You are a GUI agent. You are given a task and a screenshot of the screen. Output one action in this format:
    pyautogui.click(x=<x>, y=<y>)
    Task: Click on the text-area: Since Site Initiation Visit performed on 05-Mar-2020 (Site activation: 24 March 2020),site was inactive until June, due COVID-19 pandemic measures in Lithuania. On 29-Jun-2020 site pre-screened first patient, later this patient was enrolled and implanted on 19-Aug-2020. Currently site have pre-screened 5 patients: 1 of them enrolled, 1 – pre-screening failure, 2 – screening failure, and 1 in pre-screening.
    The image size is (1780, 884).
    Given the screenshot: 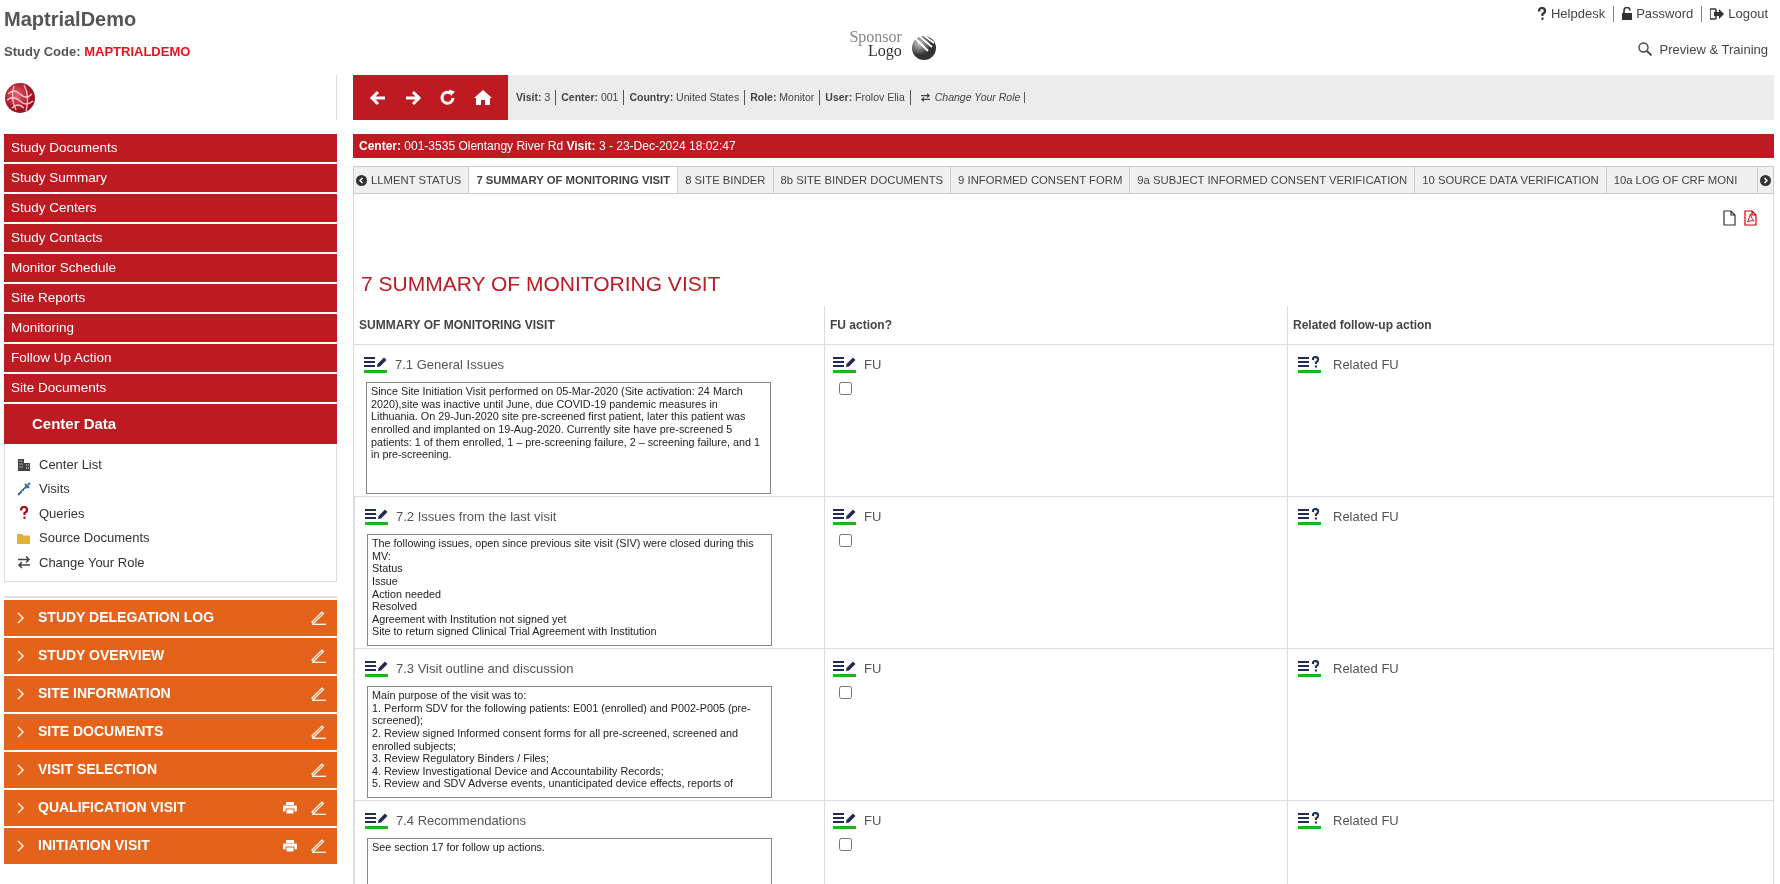 What is the action you would take?
    pyautogui.click(x=568, y=438)
    